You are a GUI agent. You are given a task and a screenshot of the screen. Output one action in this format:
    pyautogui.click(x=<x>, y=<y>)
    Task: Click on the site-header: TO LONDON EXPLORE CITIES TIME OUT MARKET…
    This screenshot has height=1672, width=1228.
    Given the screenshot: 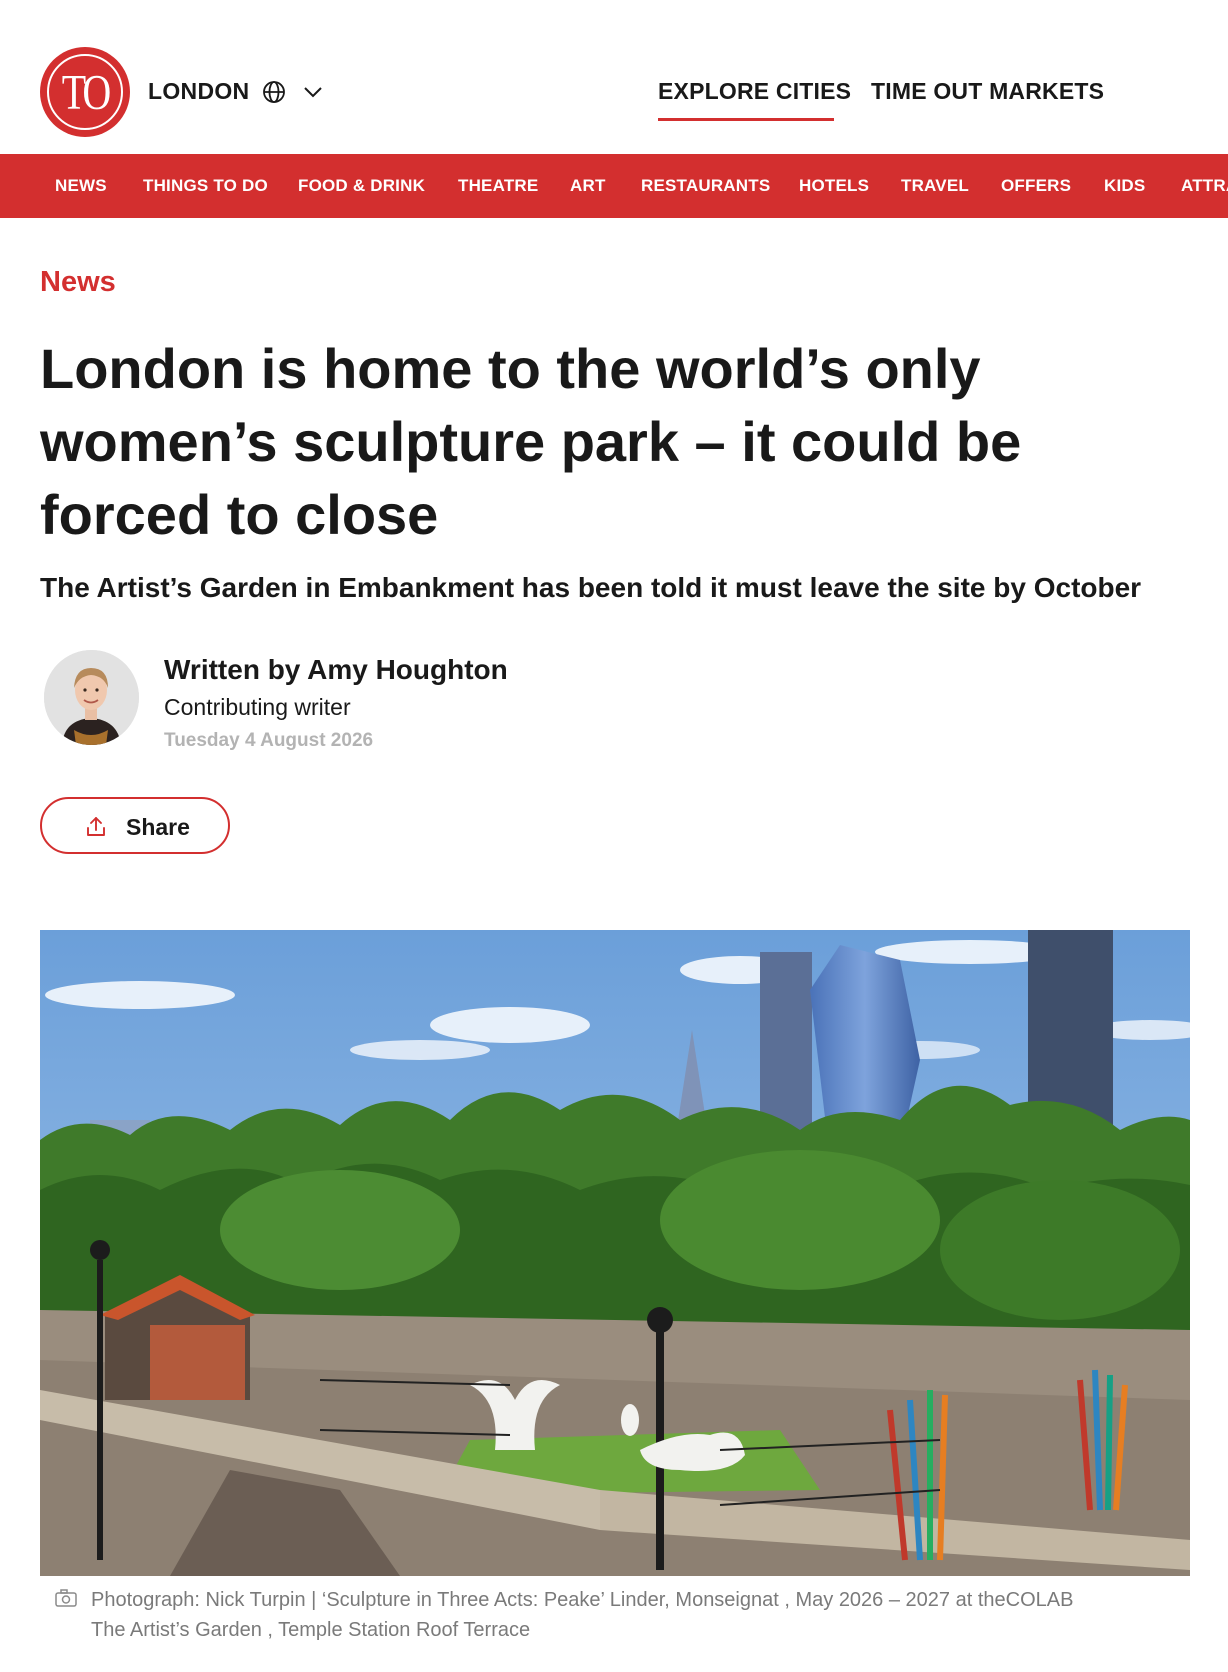 What is the action you would take?
    pyautogui.click(x=614, y=77)
    